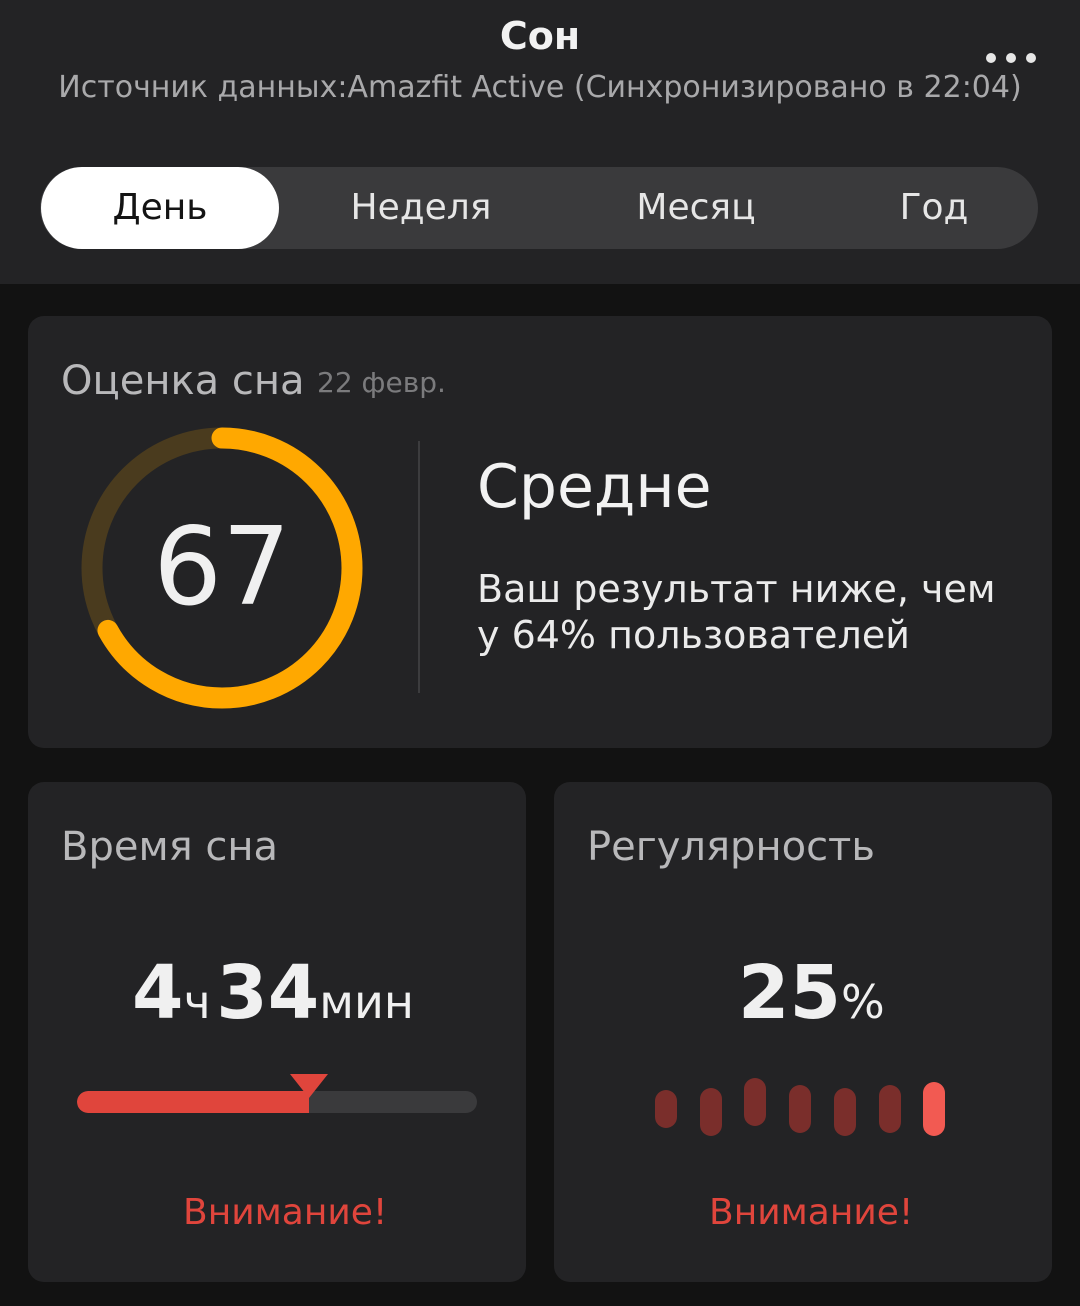 This screenshot has width=1080, height=1306. Describe the element at coordinates (934, 208) in the screenshot. I see `tab-year: Год` at that location.